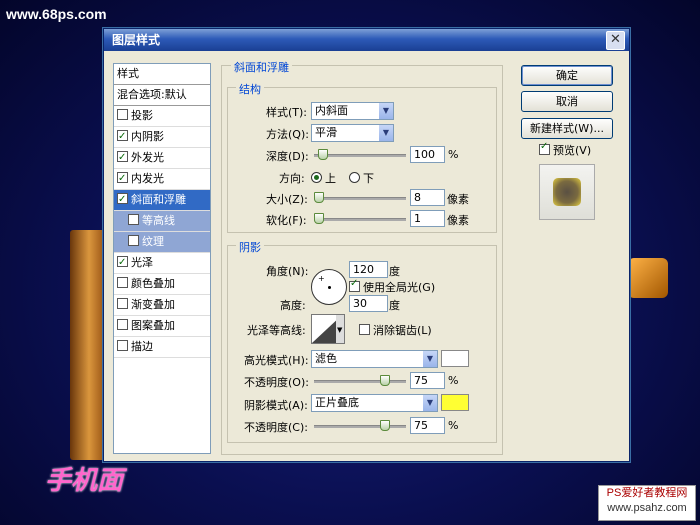 The height and width of the screenshot is (525, 700). I want to click on highlight-mode-value: 滤色, so click(326, 358).